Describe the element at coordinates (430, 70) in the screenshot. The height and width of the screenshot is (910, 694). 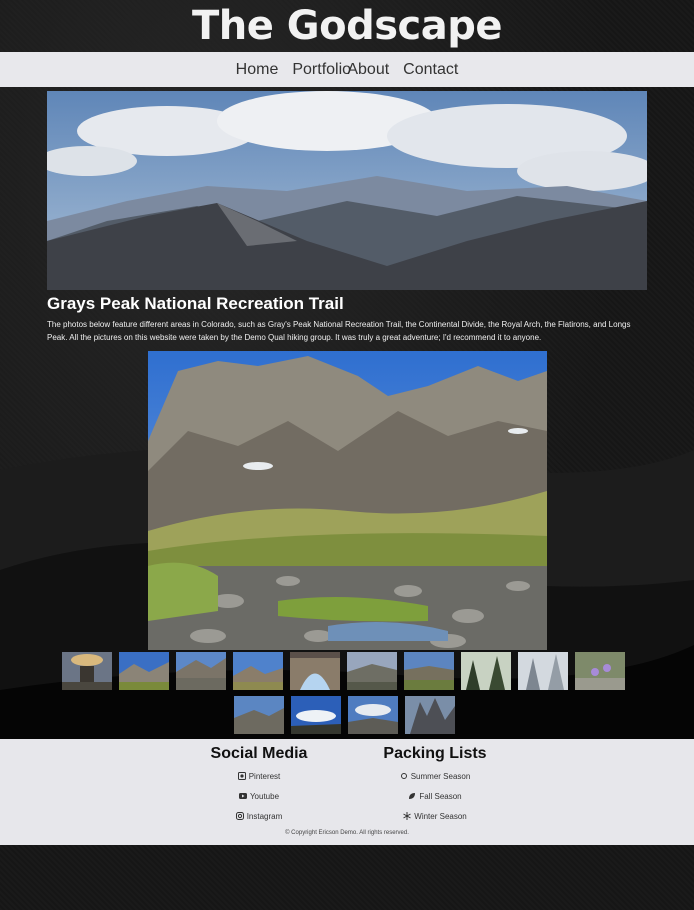
I see `nav-contact-link: Contact` at that location.